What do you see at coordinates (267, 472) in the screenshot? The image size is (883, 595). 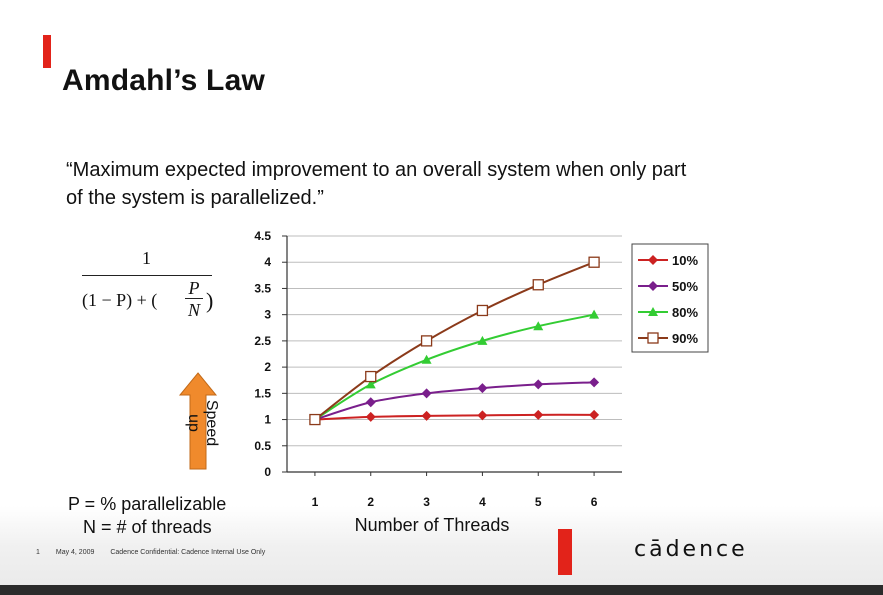 I see `y-tick-label: 0` at bounding box center [267, 472].